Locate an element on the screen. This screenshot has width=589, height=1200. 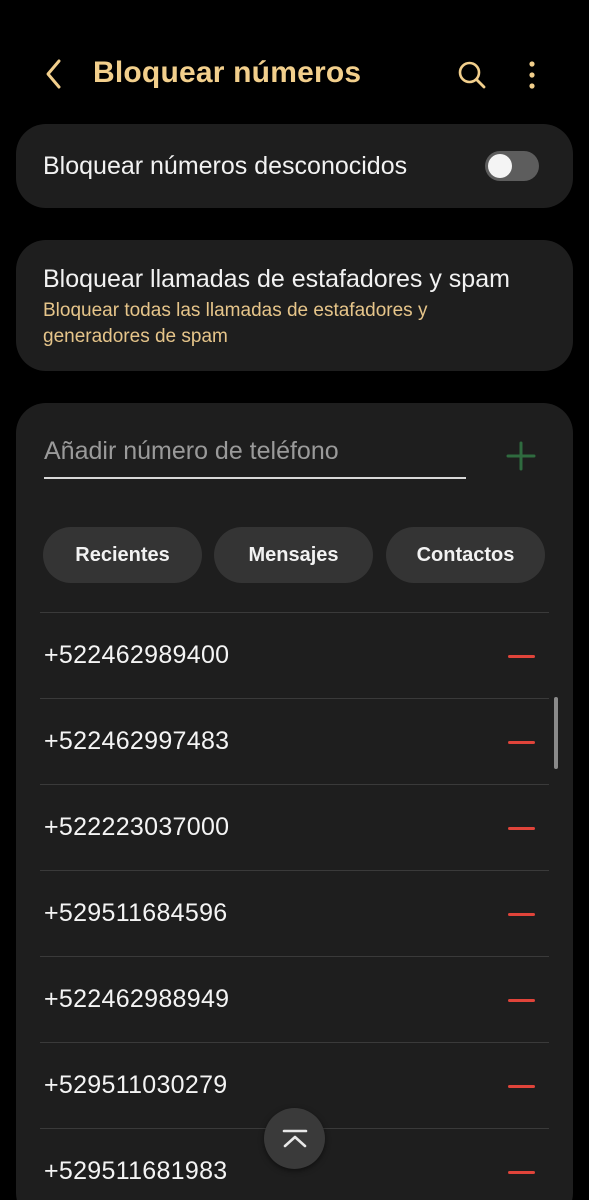
blocked-number: +522223037000 is located at coordinates (137, 827).